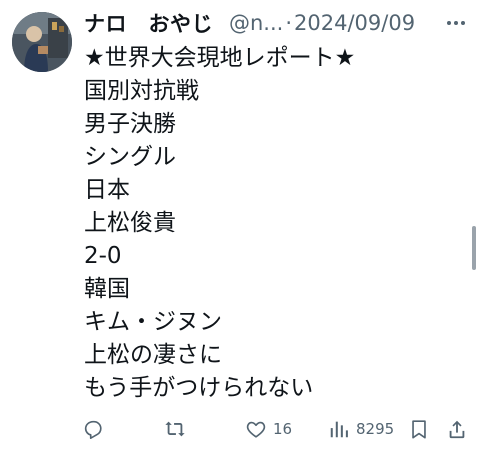  I want to click on repost-icon, so click(175, 429).